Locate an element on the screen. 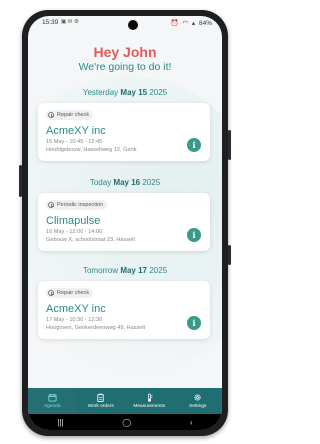 The height and width of the screenshot is (444, 320). date-day: May 15 is located at coordinates (134, 92).